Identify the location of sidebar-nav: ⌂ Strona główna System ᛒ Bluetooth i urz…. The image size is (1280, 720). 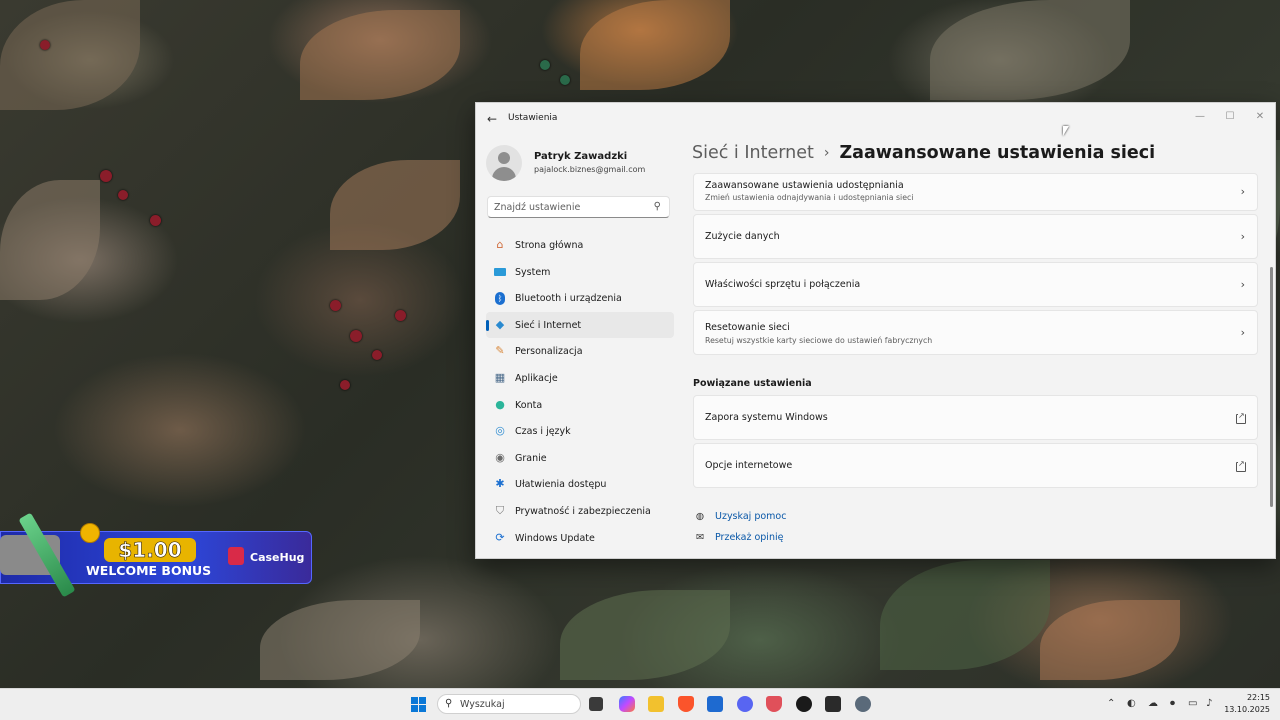
(580, 391).